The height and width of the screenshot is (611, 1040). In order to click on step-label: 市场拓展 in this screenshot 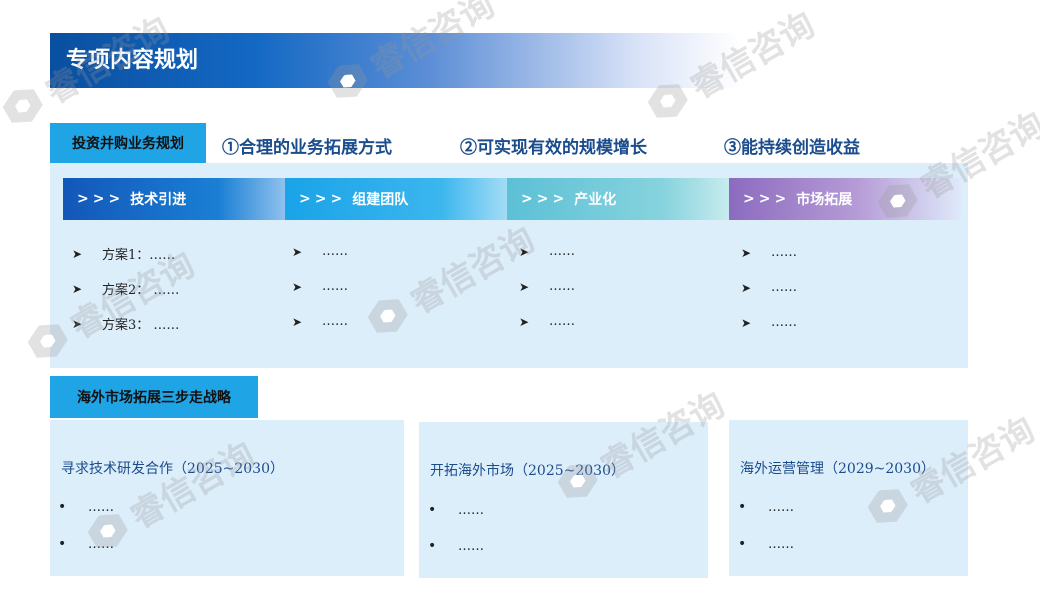, I will do `click(824, 200)`.